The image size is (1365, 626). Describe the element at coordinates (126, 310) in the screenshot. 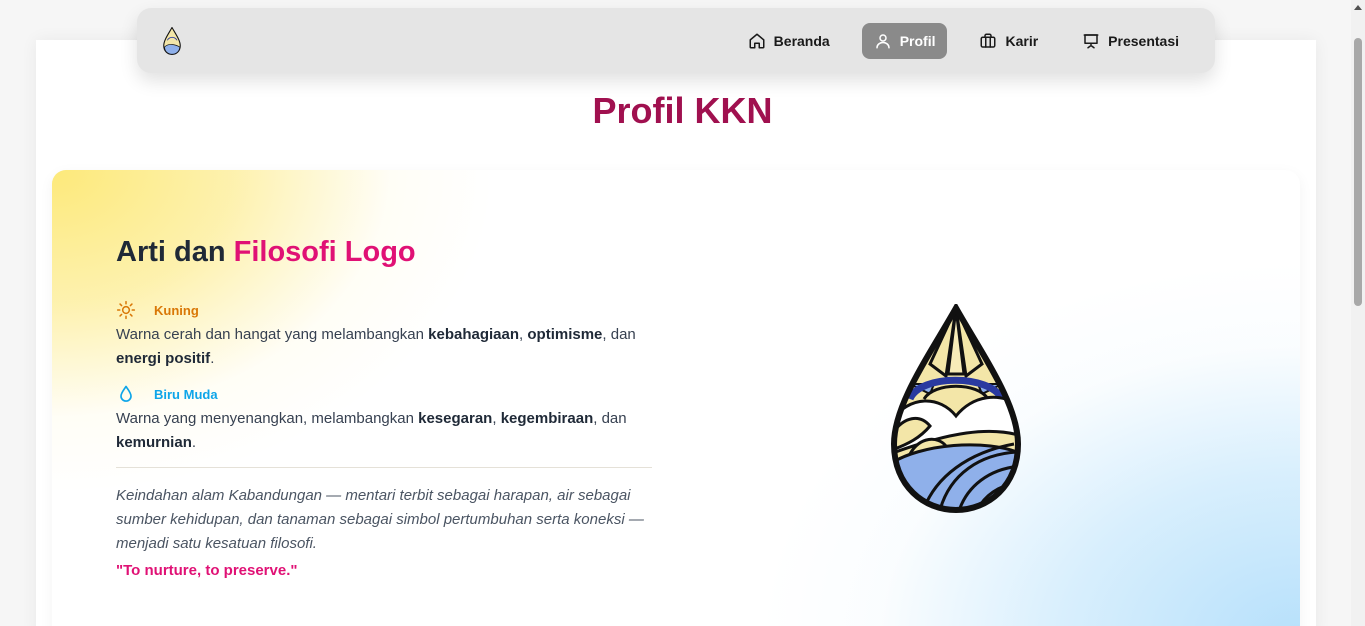

I see `sun-icon` at that location.